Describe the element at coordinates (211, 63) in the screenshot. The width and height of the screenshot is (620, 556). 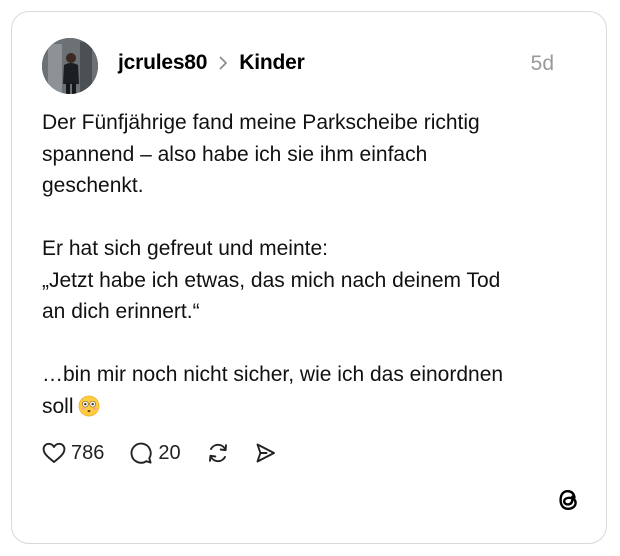
I see `post-header: jcrules80 Kinder` at that location.